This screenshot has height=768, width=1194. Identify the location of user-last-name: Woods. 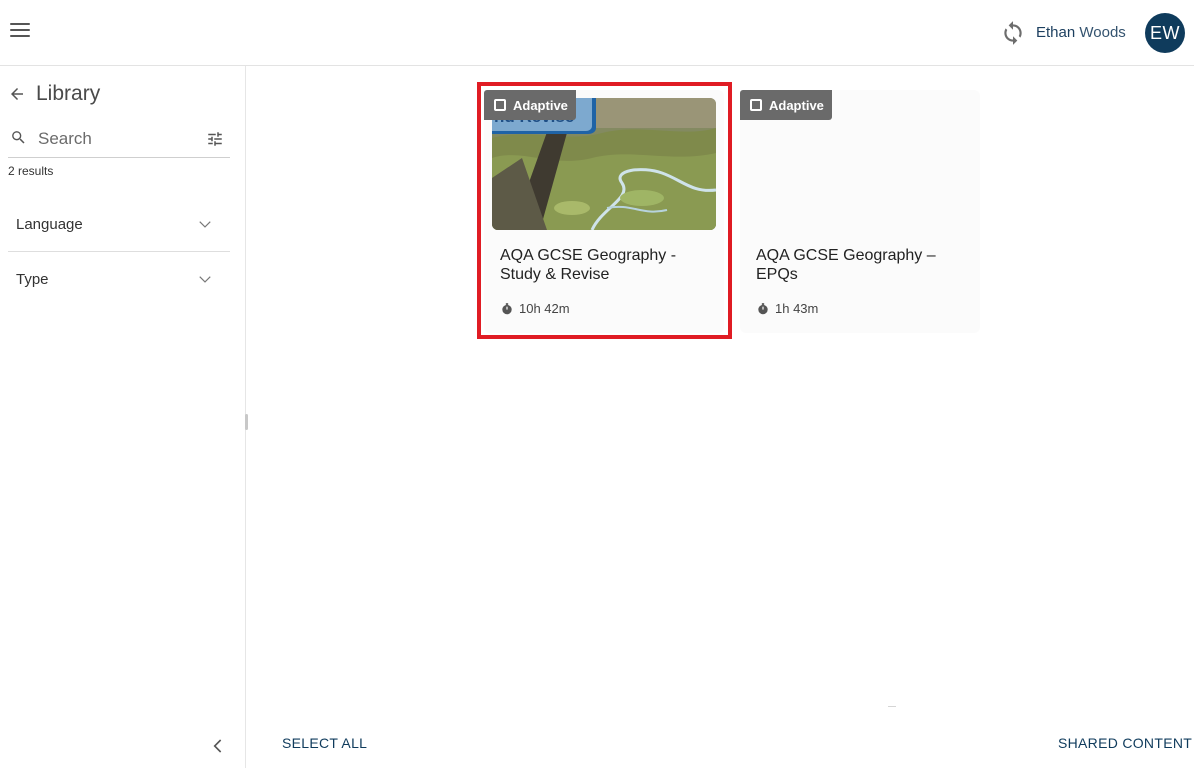
(1102, 32).